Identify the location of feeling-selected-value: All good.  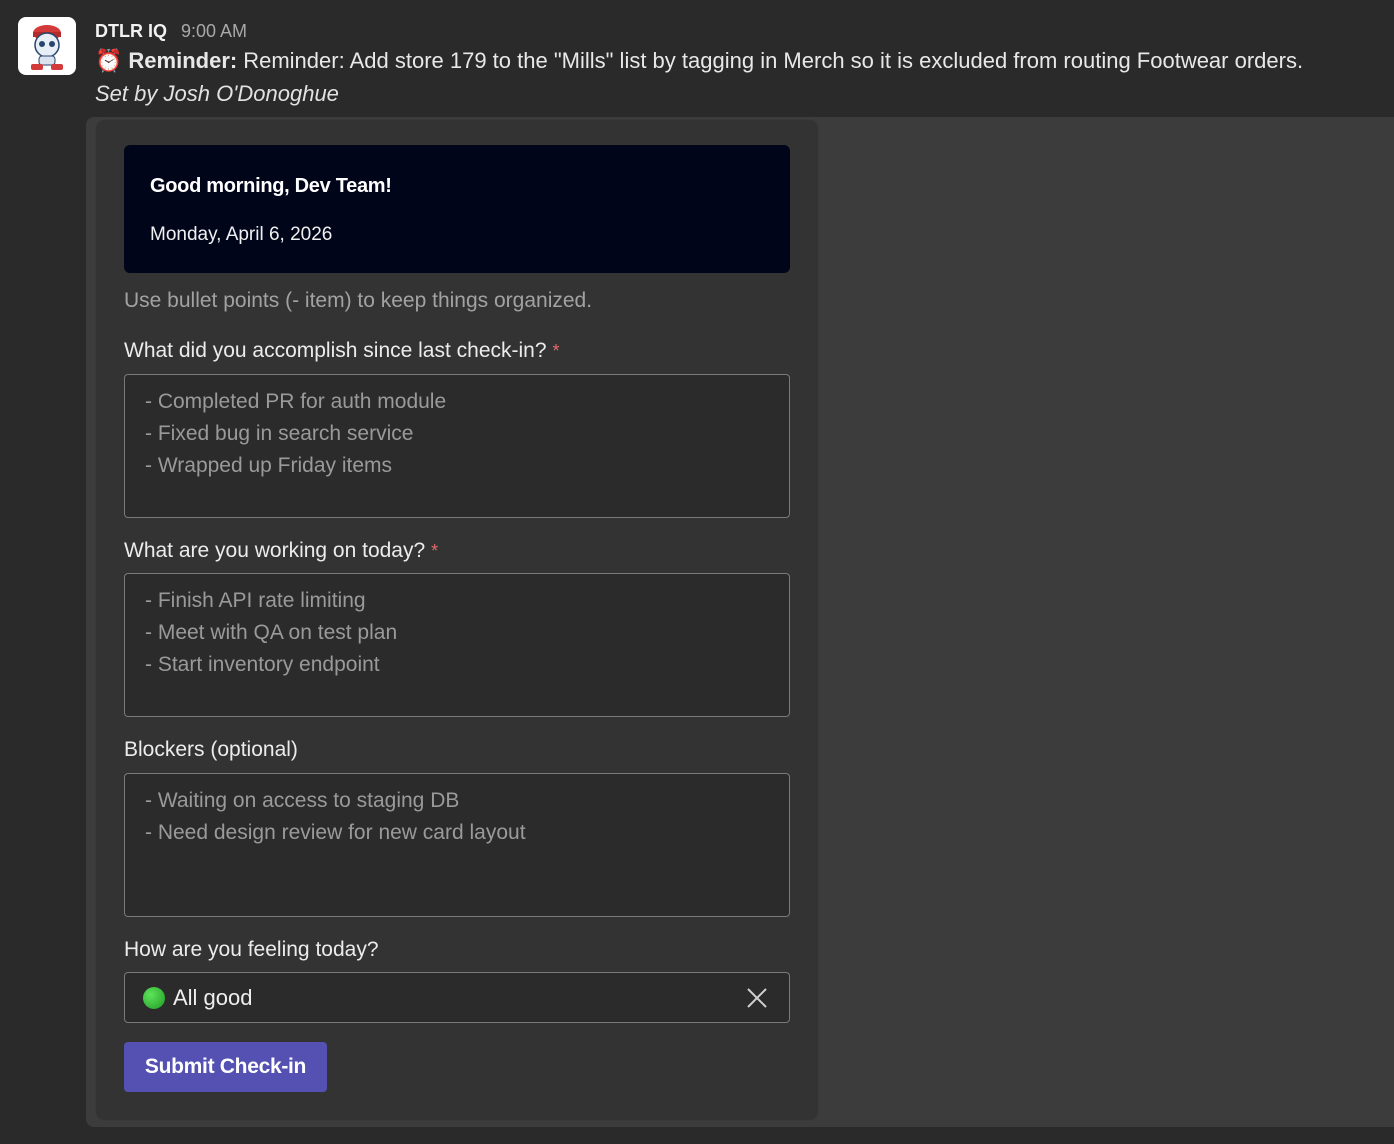
(213, 997).